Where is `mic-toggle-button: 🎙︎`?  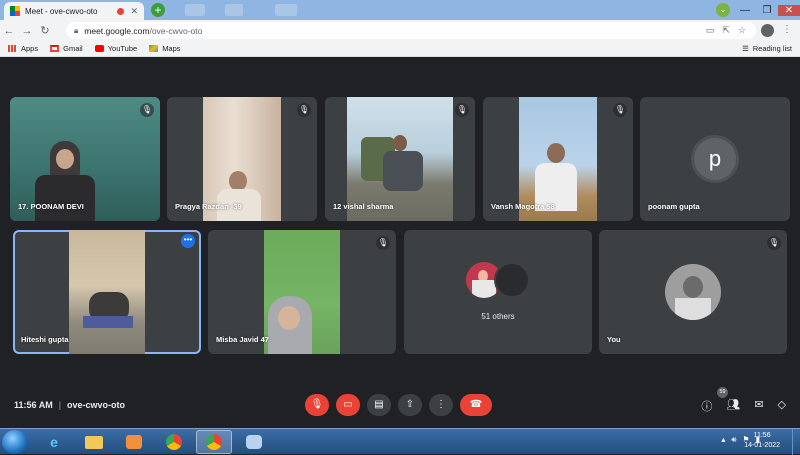 mic-toggle-button: 🎙︎ is located at coordinates (317, 405).